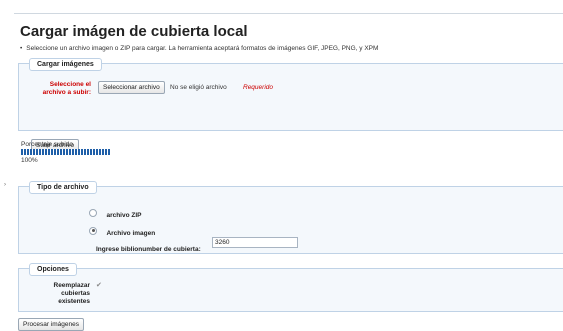 Image resolution: width=563 pixels, height=331 pixels. Describe the element at coordinates (72, 293) in the screenshot. I see `replace-covers-label: Reemplazar cubiertas existentes` at that location.